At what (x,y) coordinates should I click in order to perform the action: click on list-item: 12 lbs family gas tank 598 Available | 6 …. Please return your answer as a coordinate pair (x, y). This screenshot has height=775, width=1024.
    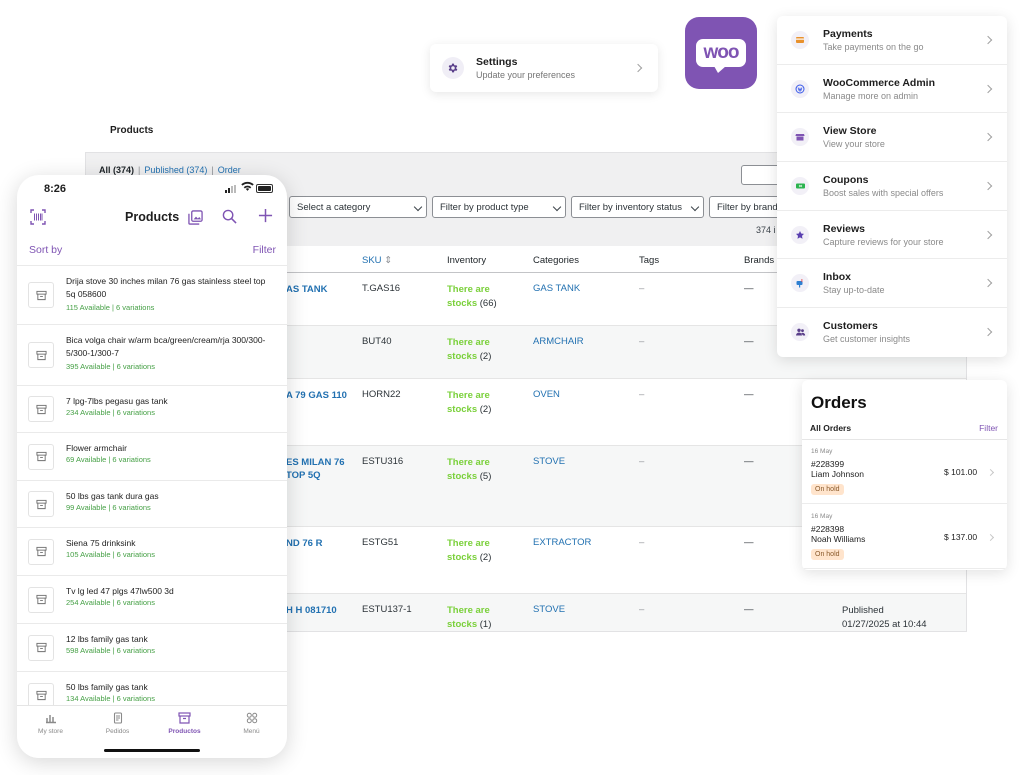
    Looking at the image, I should click on (152, 648).